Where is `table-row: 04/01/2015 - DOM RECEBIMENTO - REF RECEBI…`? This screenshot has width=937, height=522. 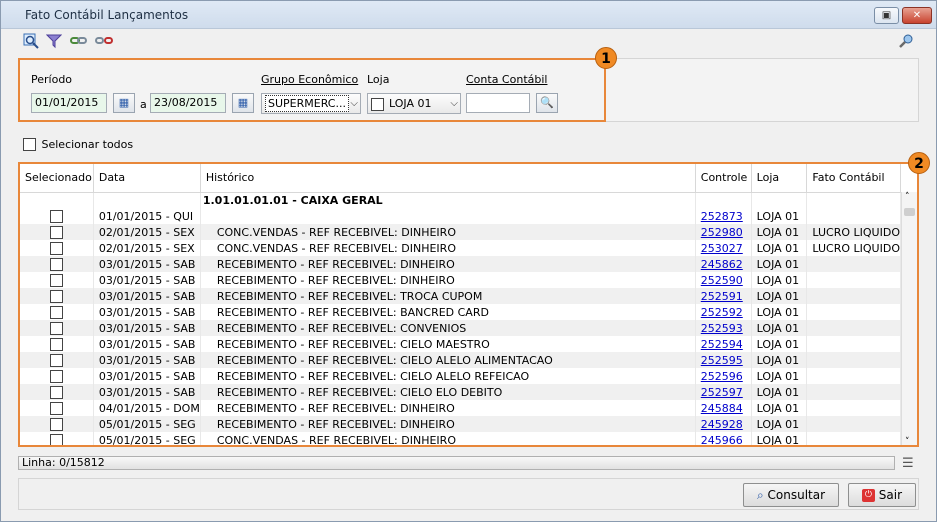
table-row: 04/01/2015 - DOM RECEBIMENTO - REF RECEBI… is located at coordinates (460, 408).